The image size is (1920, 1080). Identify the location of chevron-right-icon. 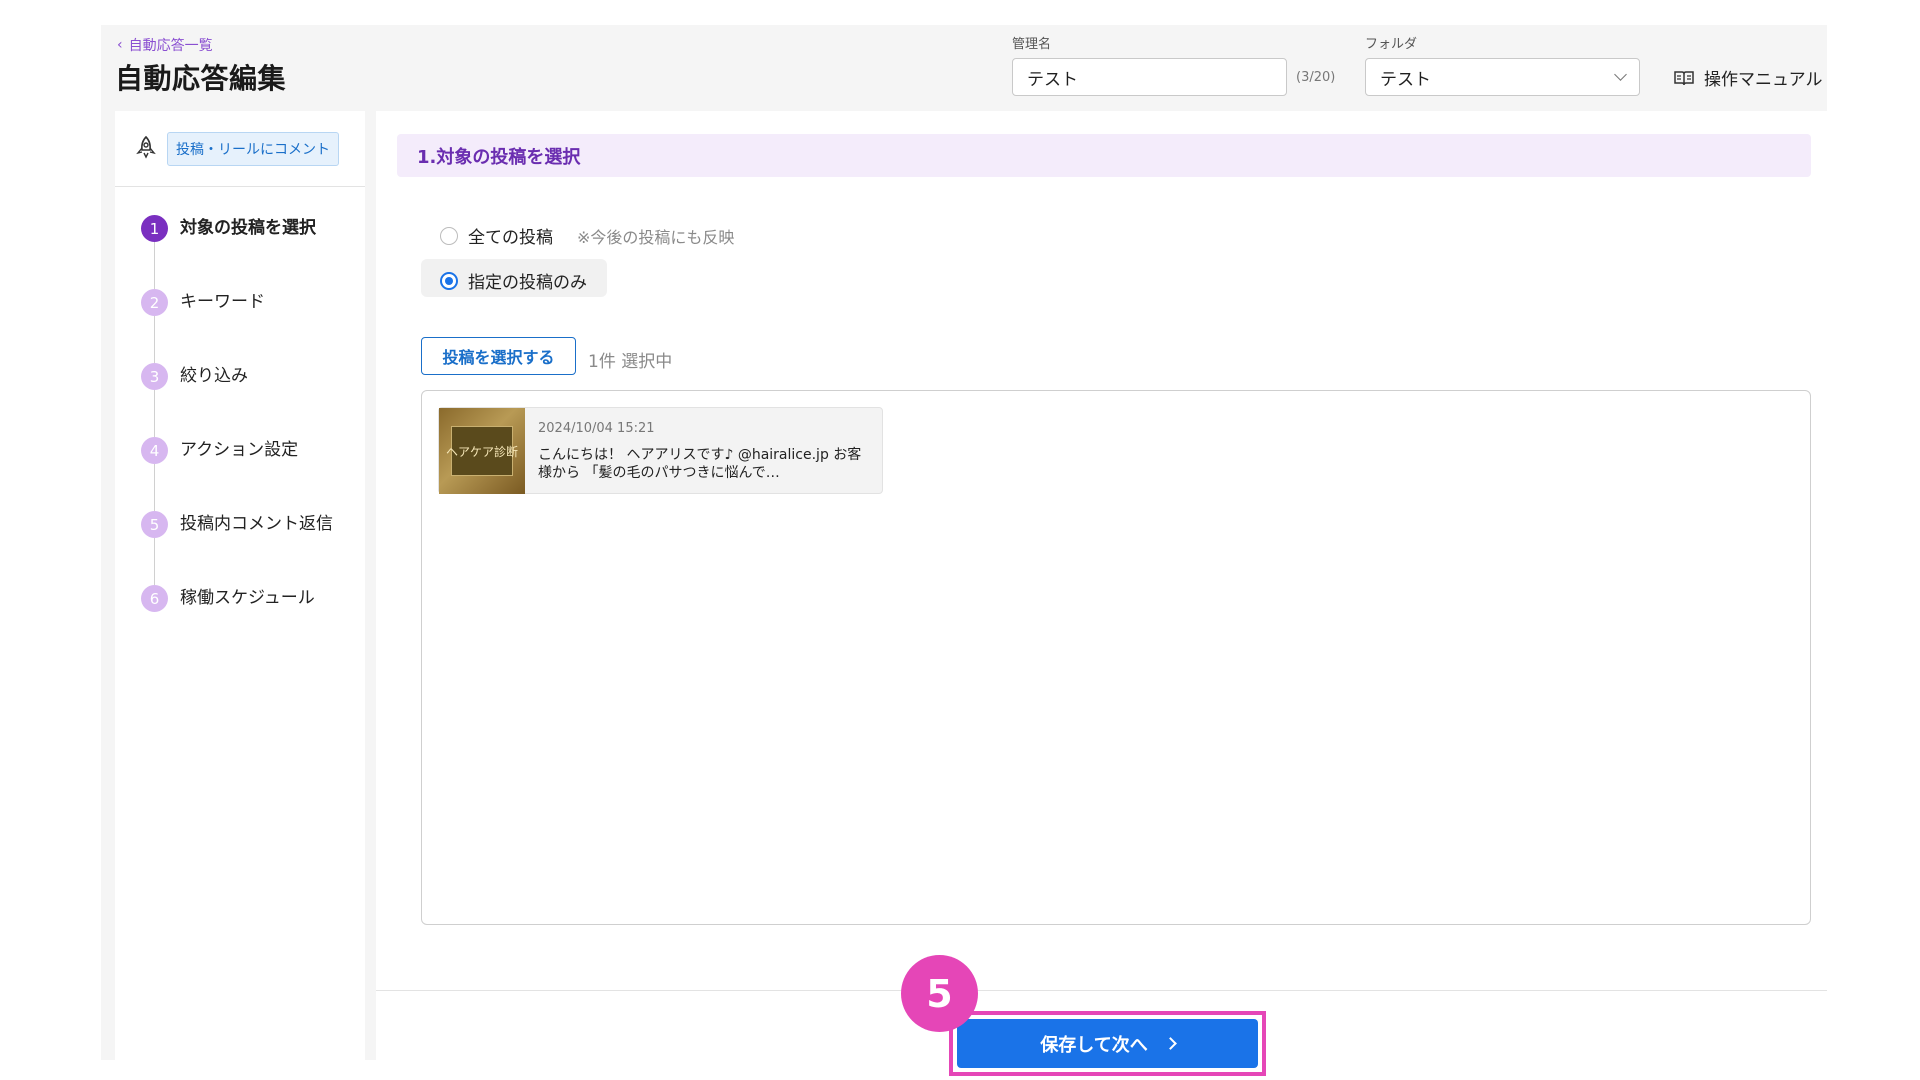
(1170, 1043).